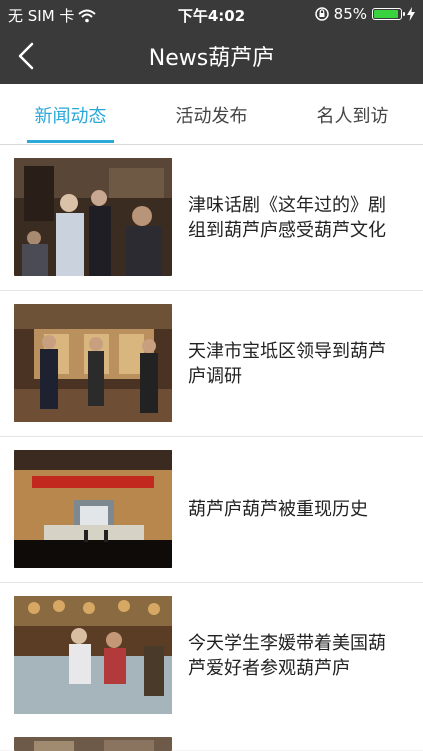  I want to click on page-title: News葫芦庐, so click(211, 58).